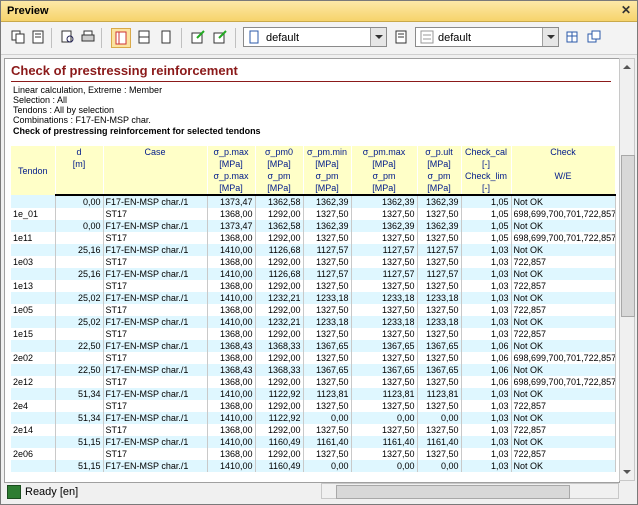  What do you see at coordinates (572, 37) in the screenshot?
I see `table-button` at bounding box center [572, 37].